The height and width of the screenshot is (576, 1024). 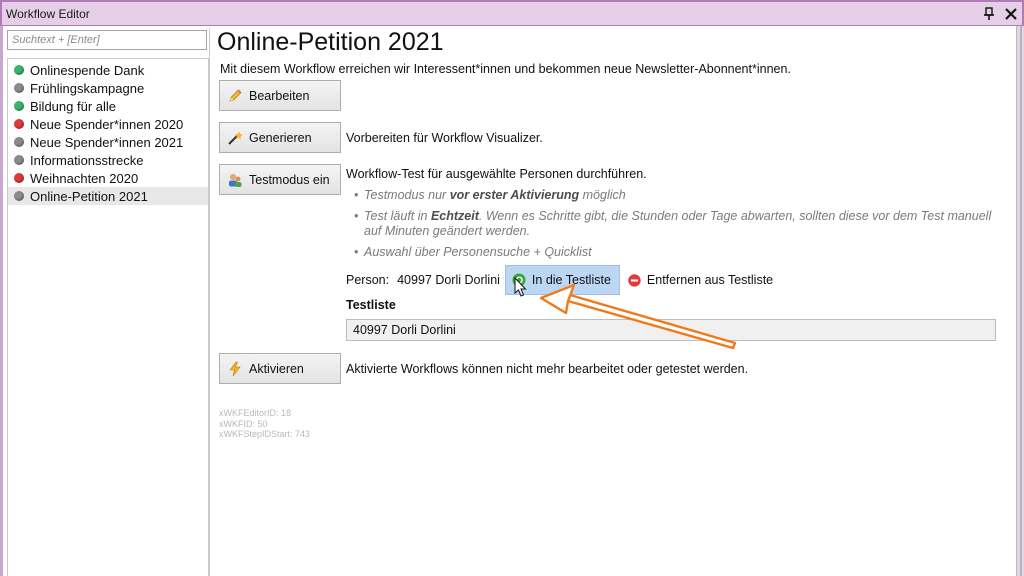 I want to click on pin-icon, so click(x=989, y=13).